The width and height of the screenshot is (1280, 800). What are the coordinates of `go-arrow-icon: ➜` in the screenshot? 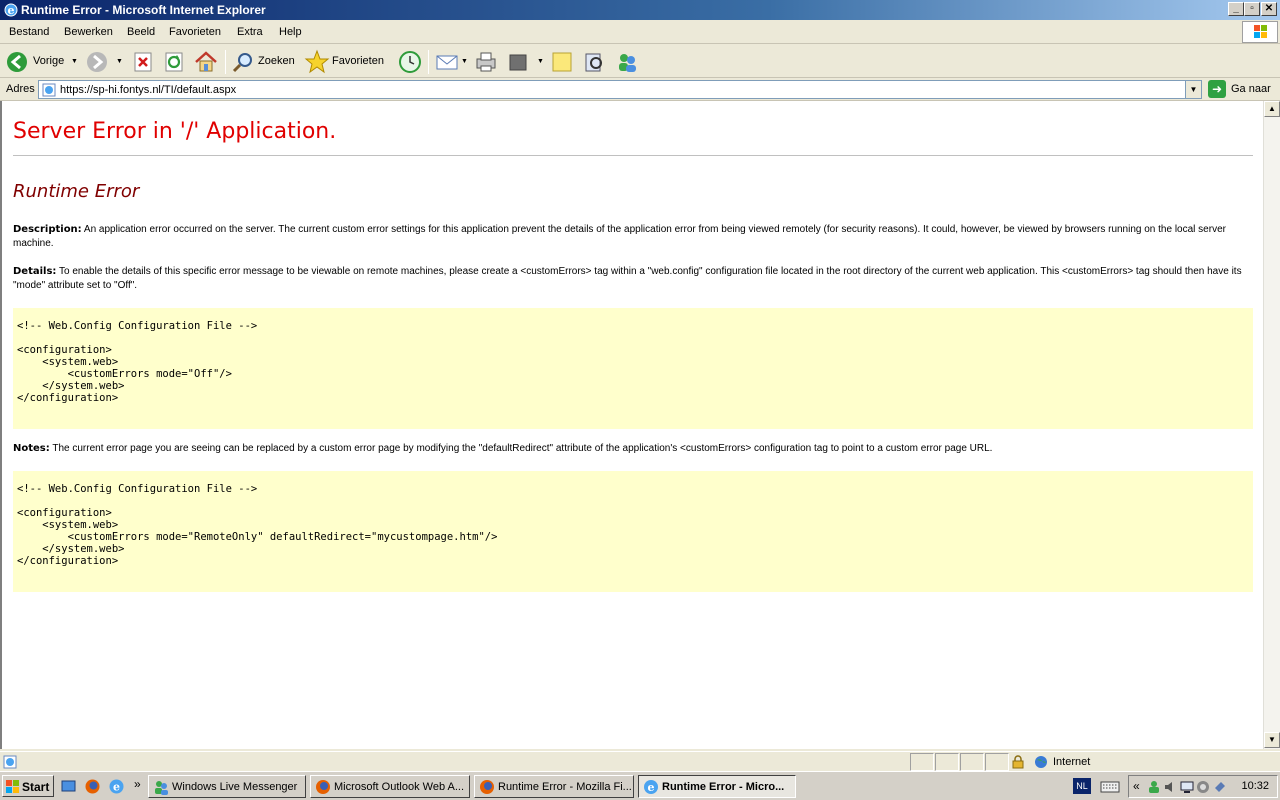 It's located at (1217, 89).